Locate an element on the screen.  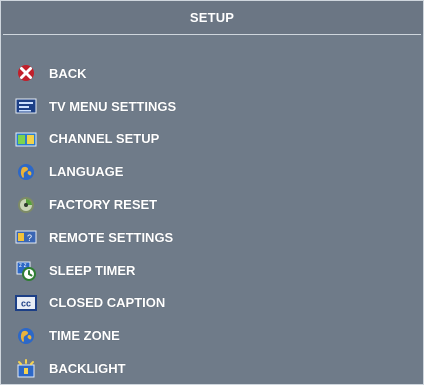
close-icon is located at coordinates (26, 73).